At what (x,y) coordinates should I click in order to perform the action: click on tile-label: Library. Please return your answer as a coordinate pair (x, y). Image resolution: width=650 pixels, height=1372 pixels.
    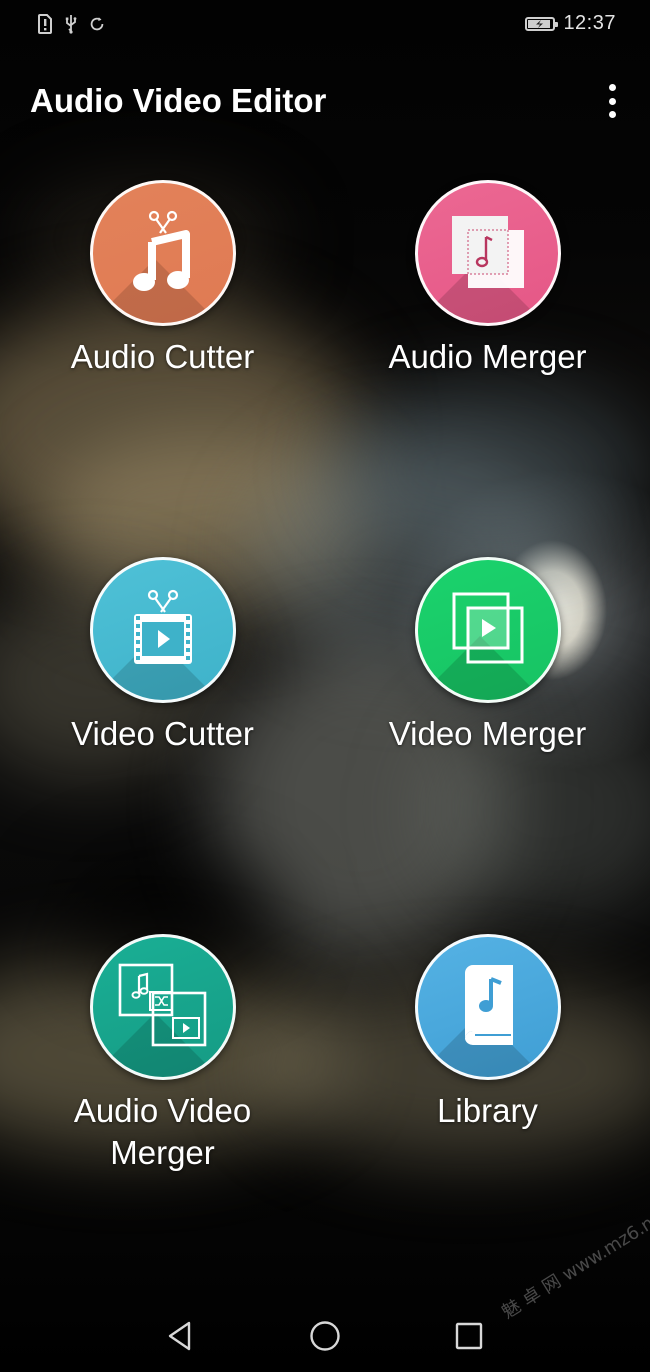
    Looking at the image, I should click on (487, 1110).